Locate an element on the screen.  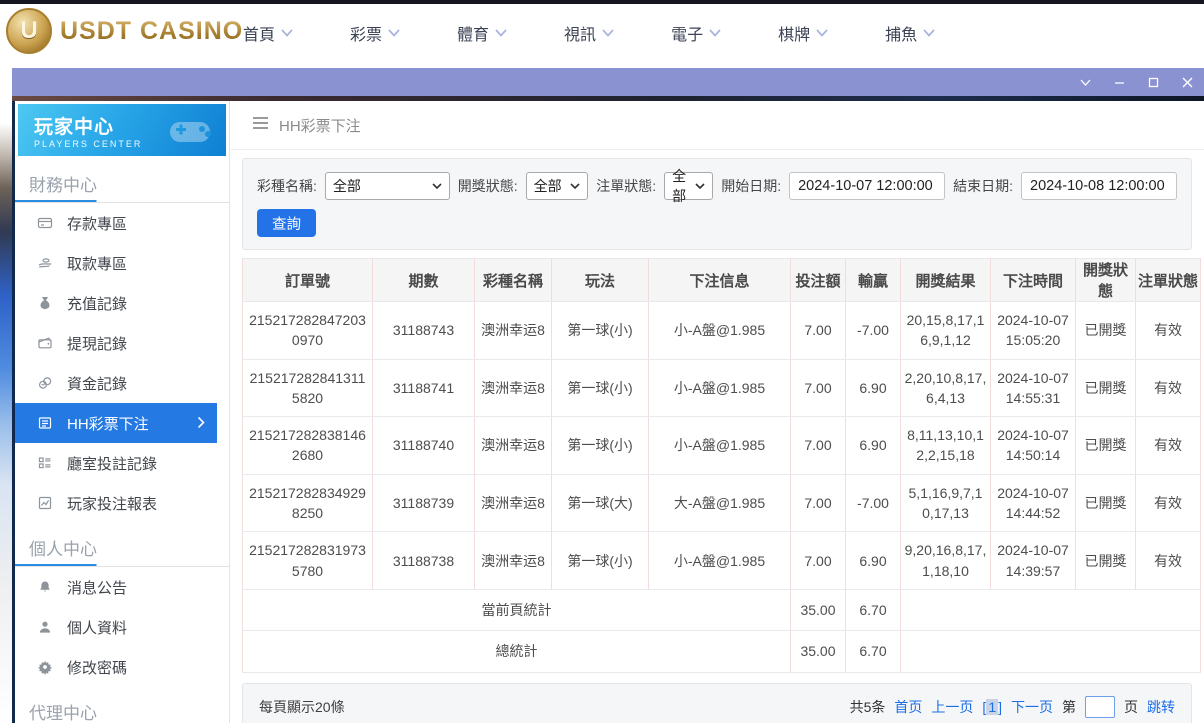
sidebar-item-recharge-records: 充值記錄 is located at coordinates (122, 303).